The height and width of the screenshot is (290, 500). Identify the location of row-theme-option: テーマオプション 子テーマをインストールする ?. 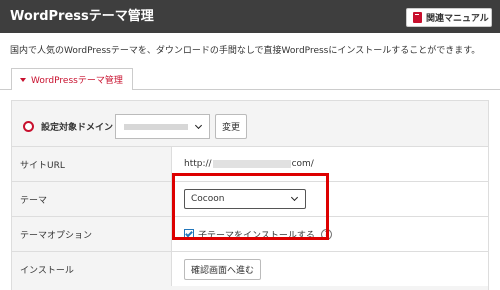
(250, 233).